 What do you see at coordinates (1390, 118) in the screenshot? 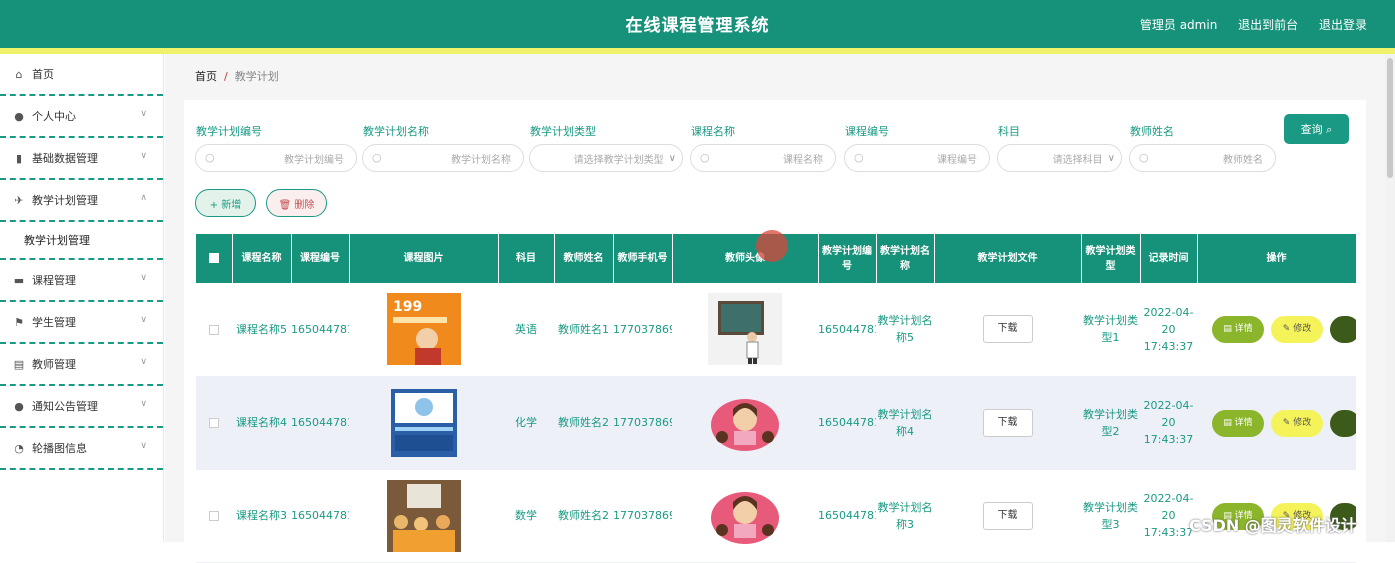
I see `scrollbar-thumb` at bounding box center [1390, 118].